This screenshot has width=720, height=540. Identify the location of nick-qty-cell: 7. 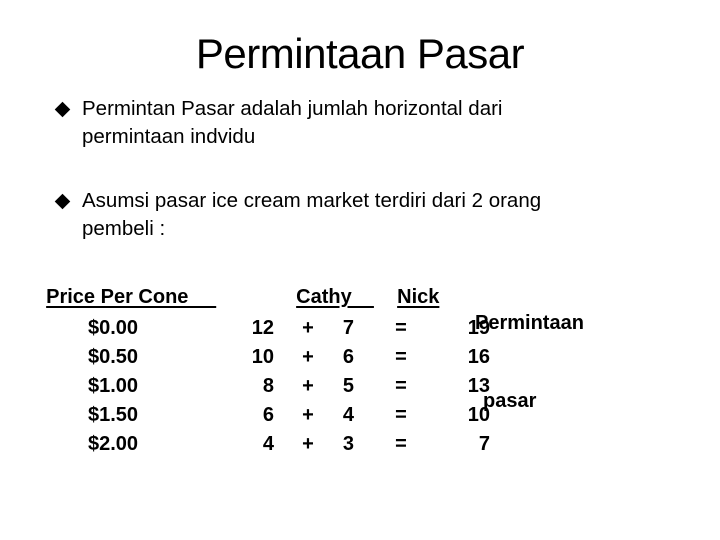
(348, 328).